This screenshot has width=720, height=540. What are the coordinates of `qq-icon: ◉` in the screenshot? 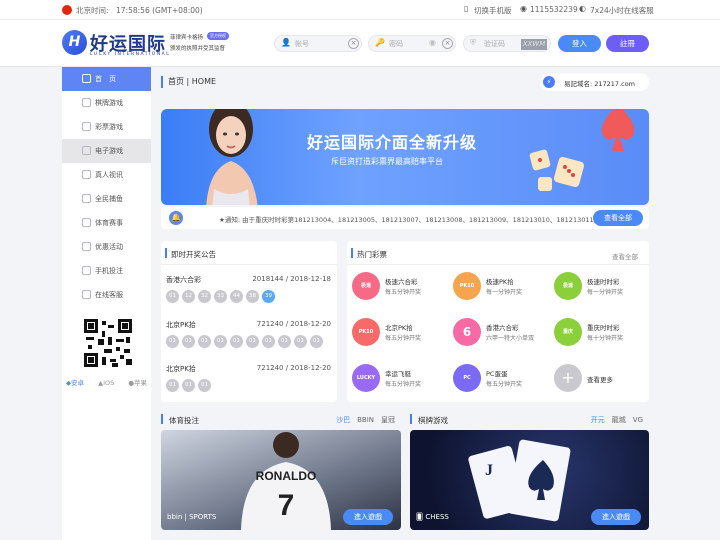 It's located at (523, 8).